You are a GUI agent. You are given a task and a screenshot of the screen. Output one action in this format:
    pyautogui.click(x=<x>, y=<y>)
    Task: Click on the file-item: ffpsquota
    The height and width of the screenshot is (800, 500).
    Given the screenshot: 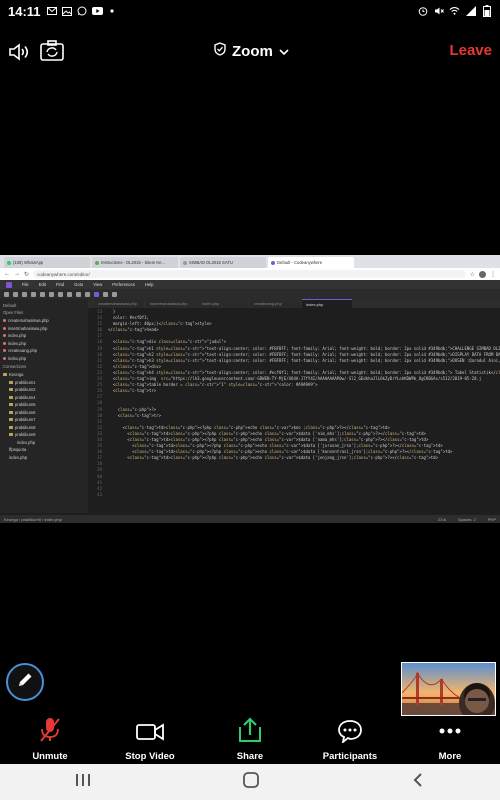 What is the action you would take?
    pyautogui.click(x=44, y=450)
    